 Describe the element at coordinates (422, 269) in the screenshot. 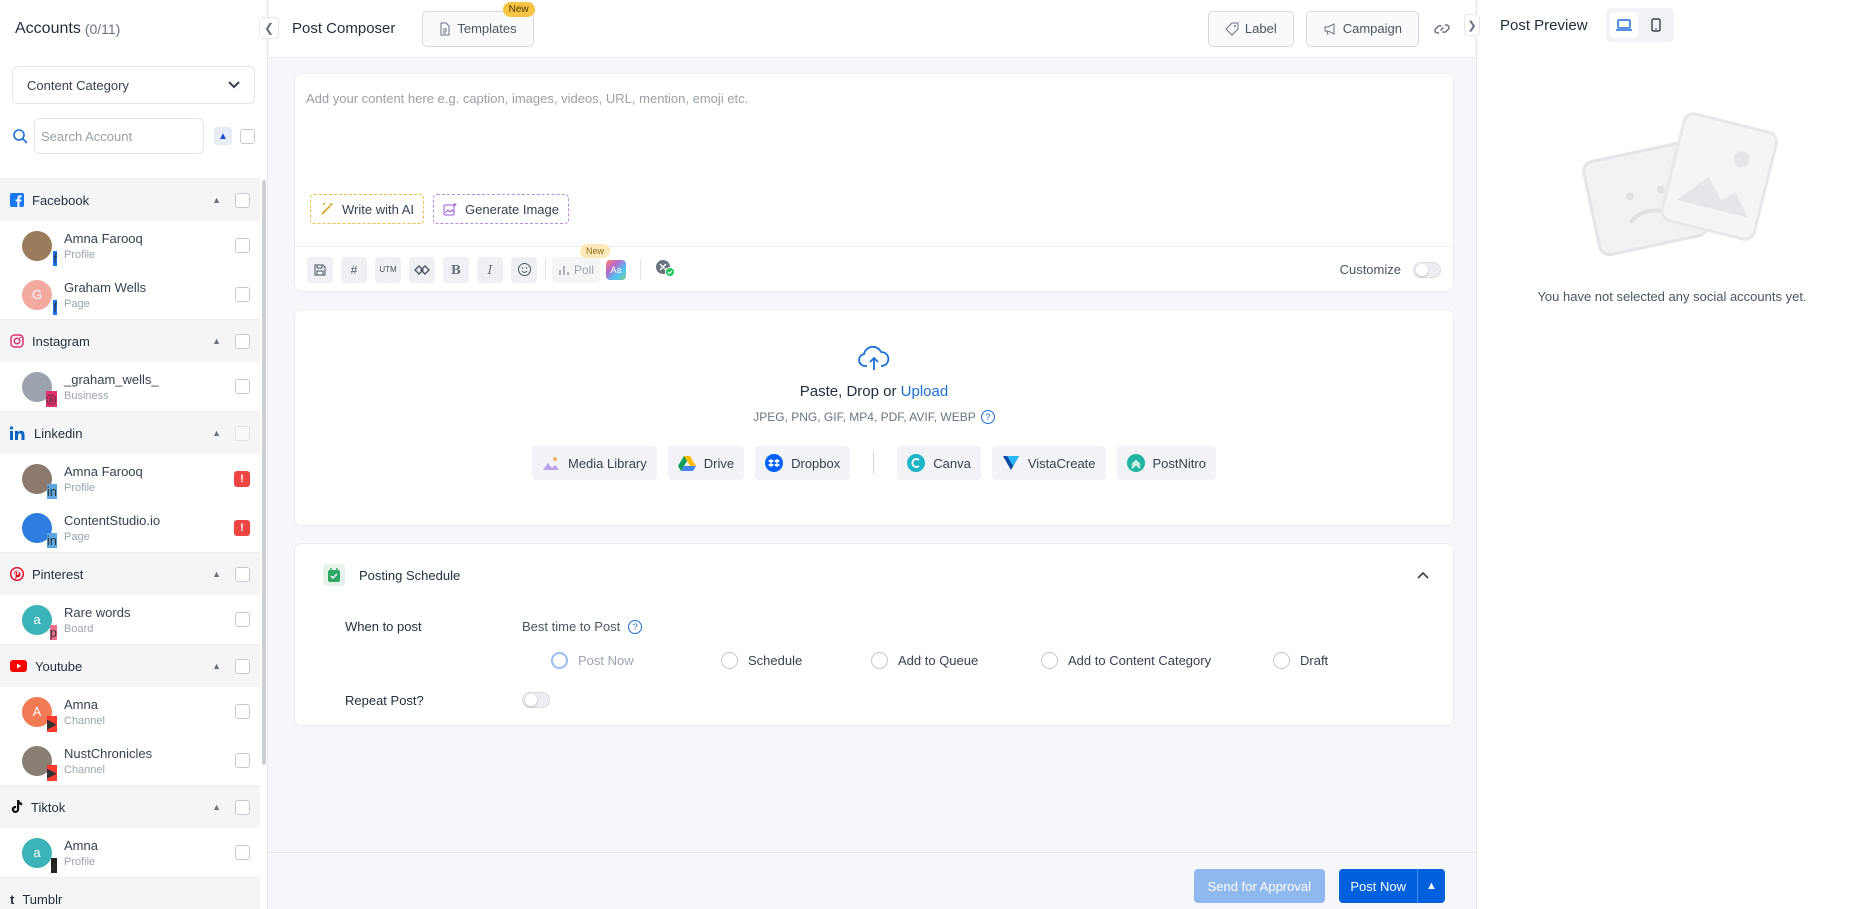

I see `shortener-icon` at that location.